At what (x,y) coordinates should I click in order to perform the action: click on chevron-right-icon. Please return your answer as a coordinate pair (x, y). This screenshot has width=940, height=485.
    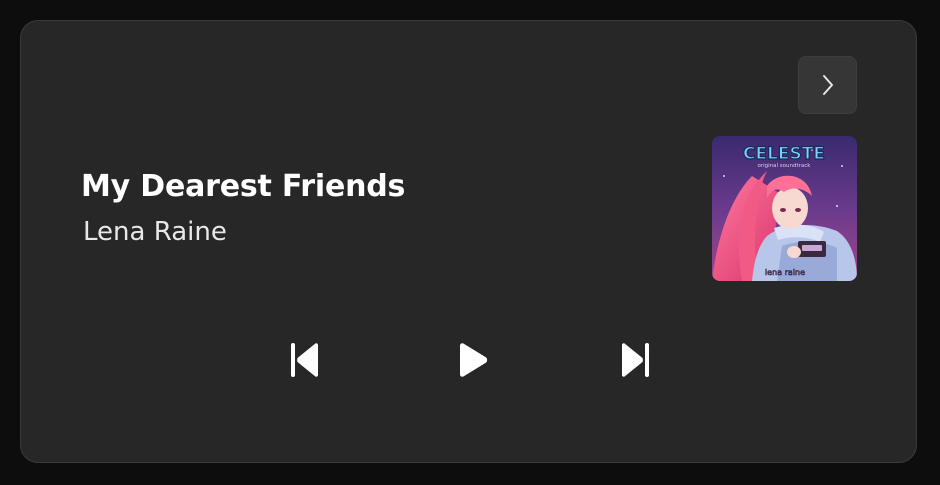
    Looking at the image, I should click on (827, 85).